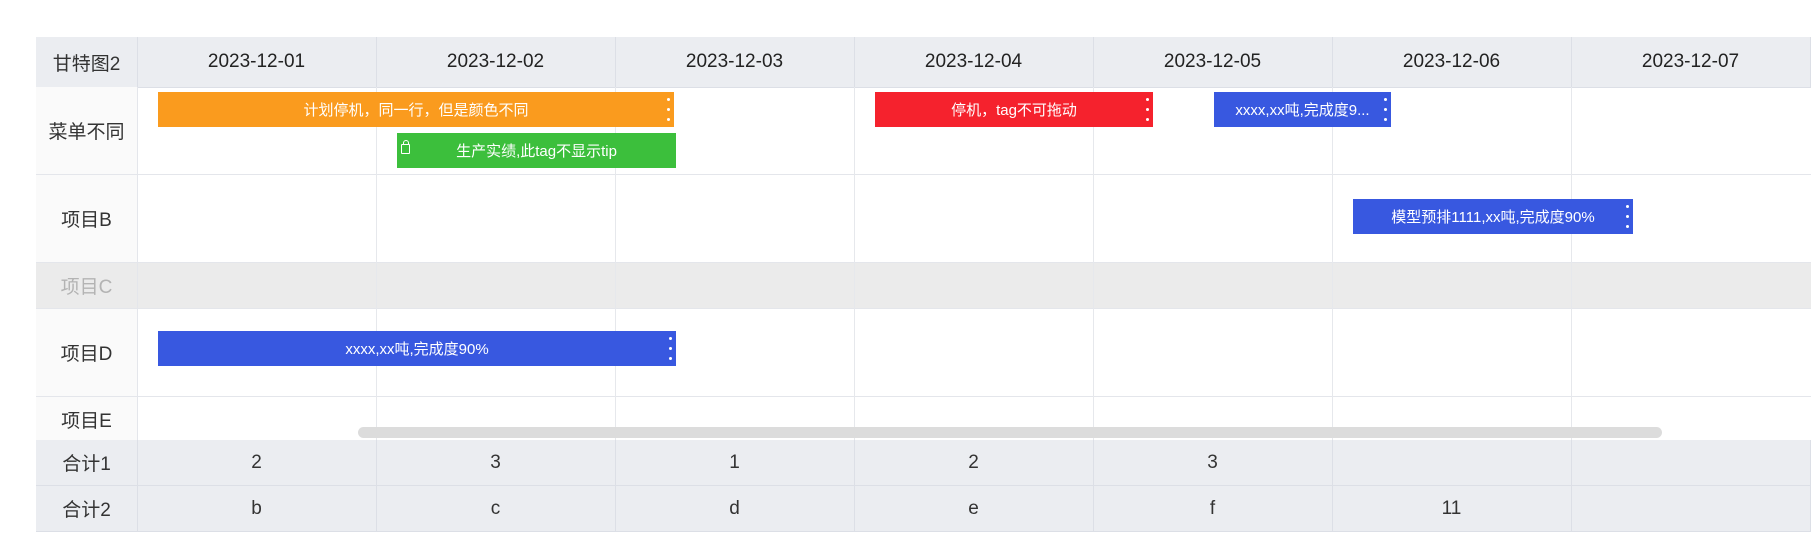 The width and height of the screenshot is (1811, 541). I want to click on bar-label: 模型预排1111,xx吨,完成度90%, so click(1493, 217).